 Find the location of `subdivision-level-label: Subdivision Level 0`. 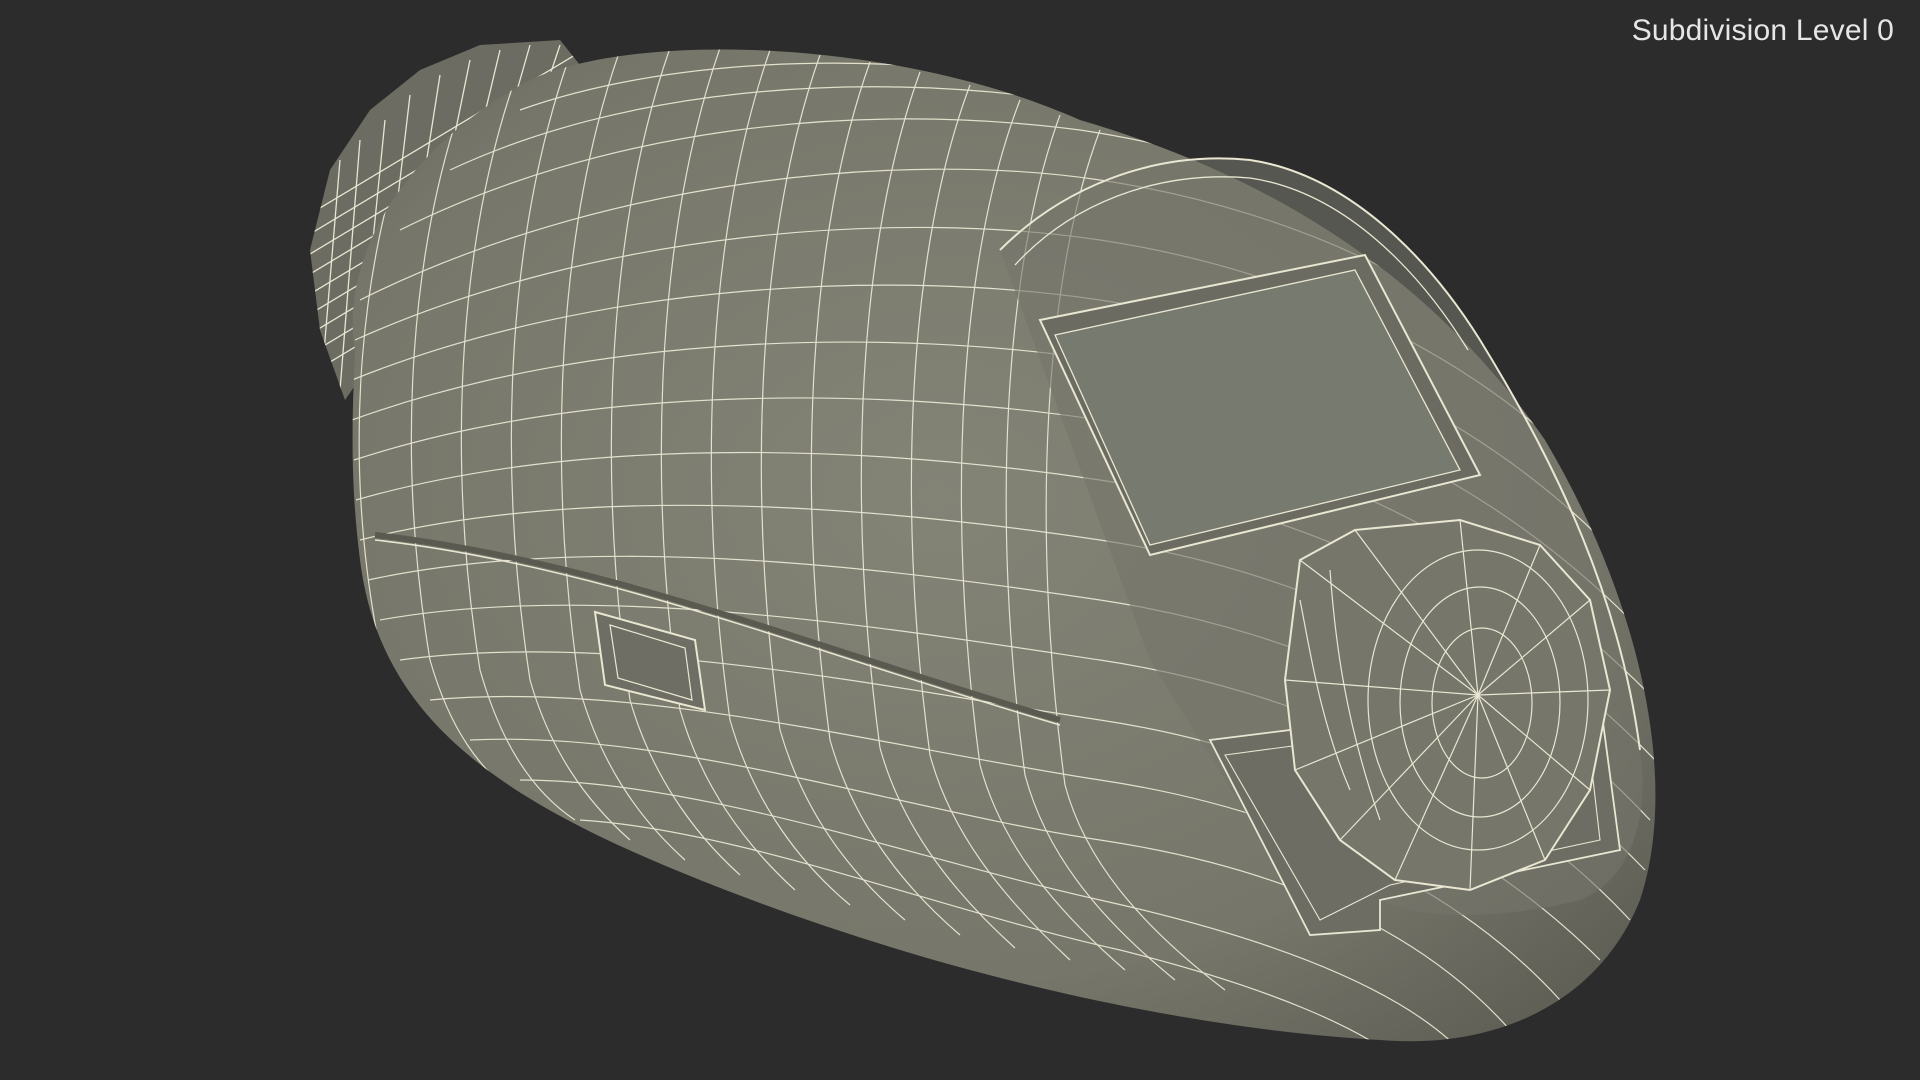

subdivision-level-label: Subdivision Level 0 is located at coordinates (1762, 30).